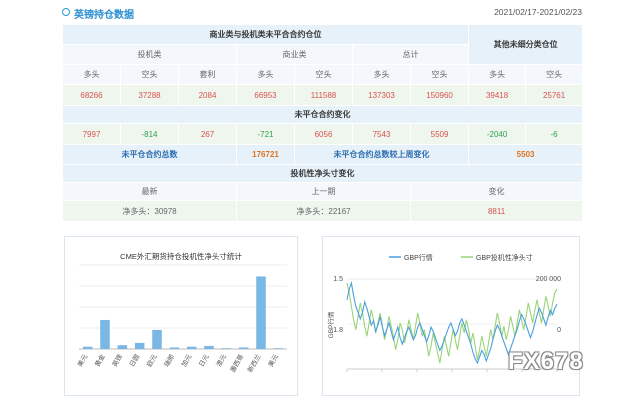 The image size is (640, 400). I want to click on change-value: 5509, so click(439, 134).